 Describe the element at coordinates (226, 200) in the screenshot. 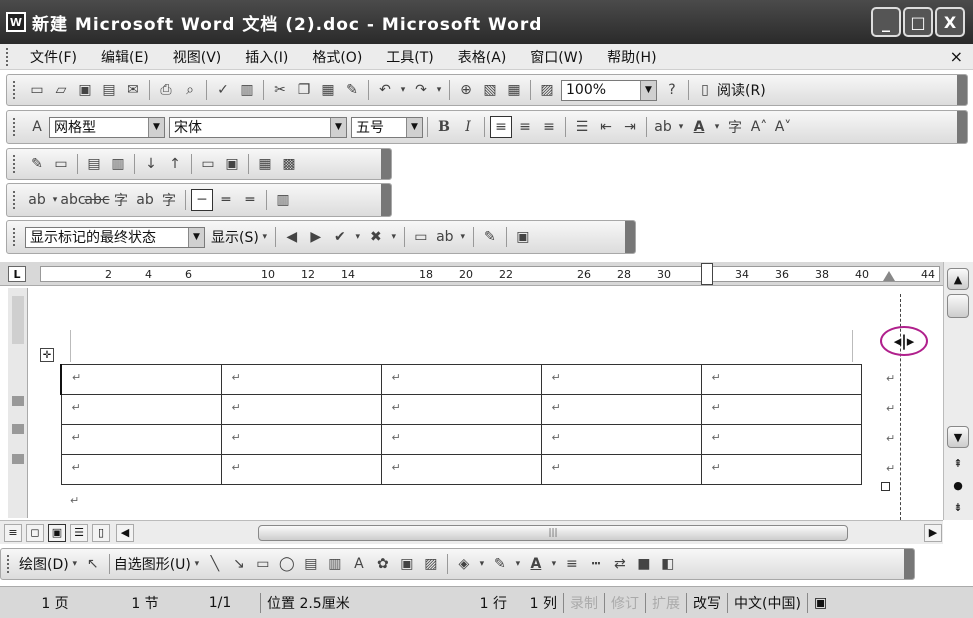

I see `double-line-icon: ═` at that location.